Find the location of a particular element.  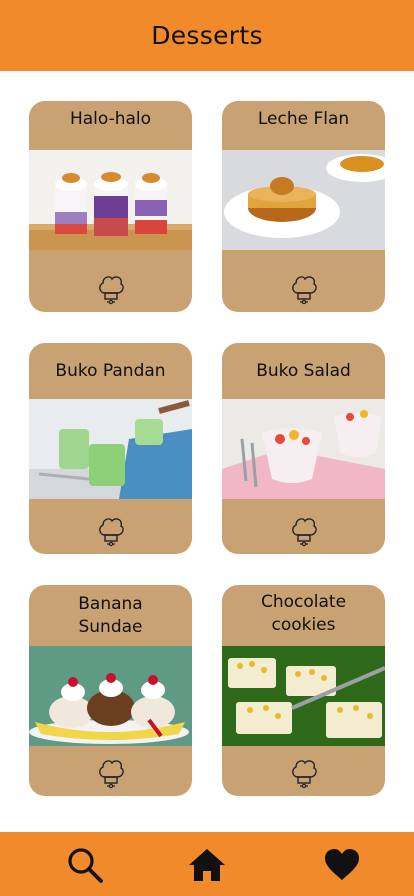

card-title-line: Buko Pandan is located at coordinates (110, 370).